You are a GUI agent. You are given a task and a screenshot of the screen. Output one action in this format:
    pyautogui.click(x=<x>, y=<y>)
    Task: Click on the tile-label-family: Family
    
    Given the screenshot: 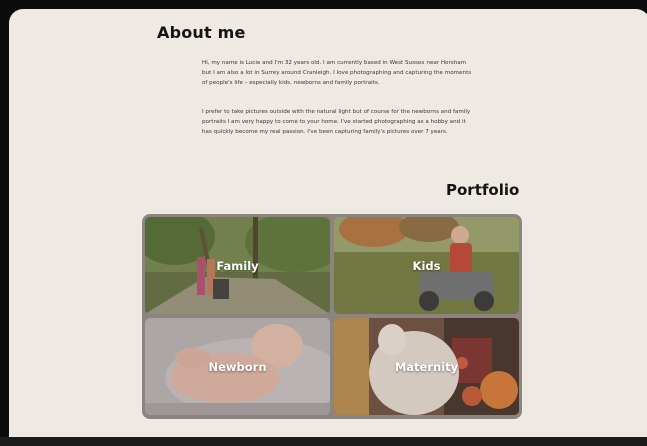 What is the action you would take?
    pyautogui.click(x=237, y=265)
    